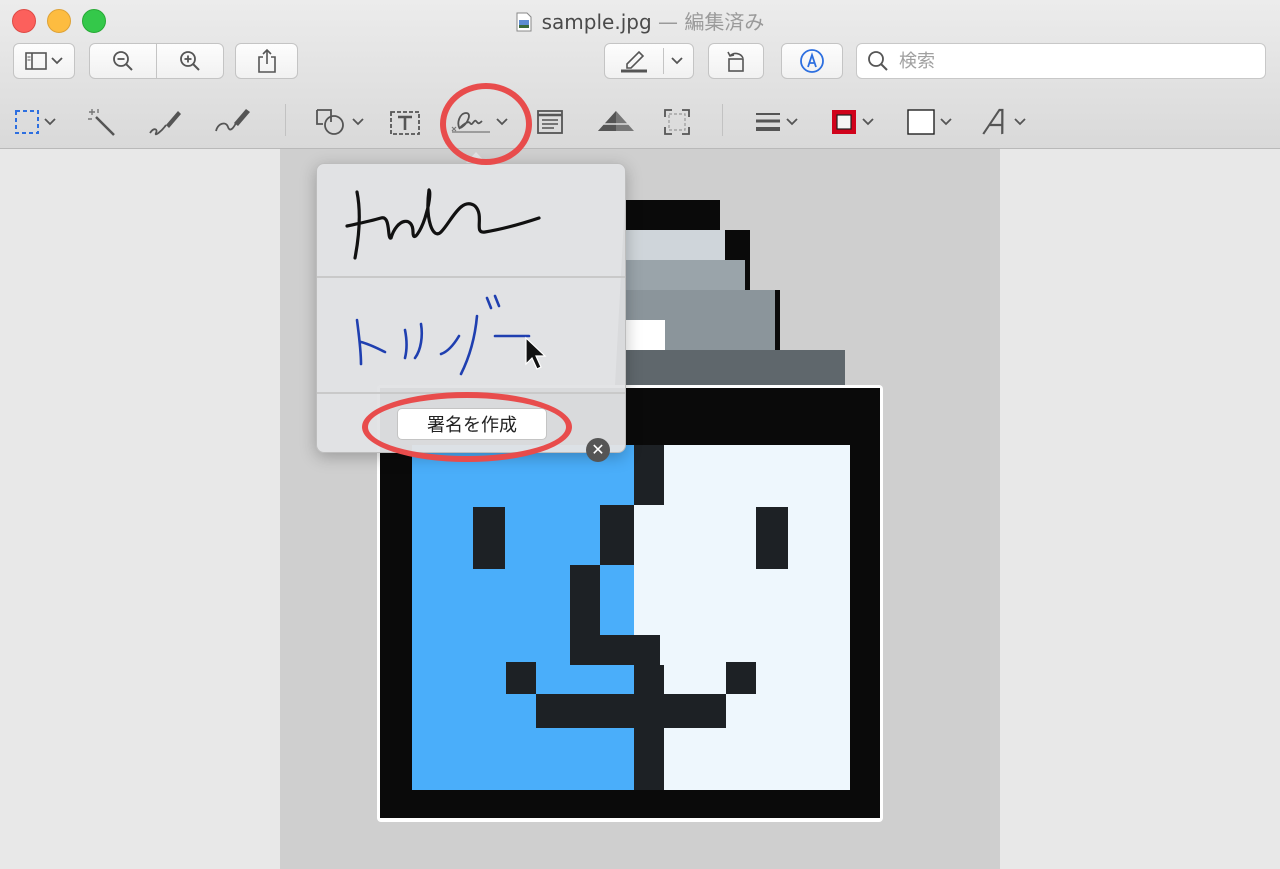  I want to click on rotate-button, so click(736, 61).